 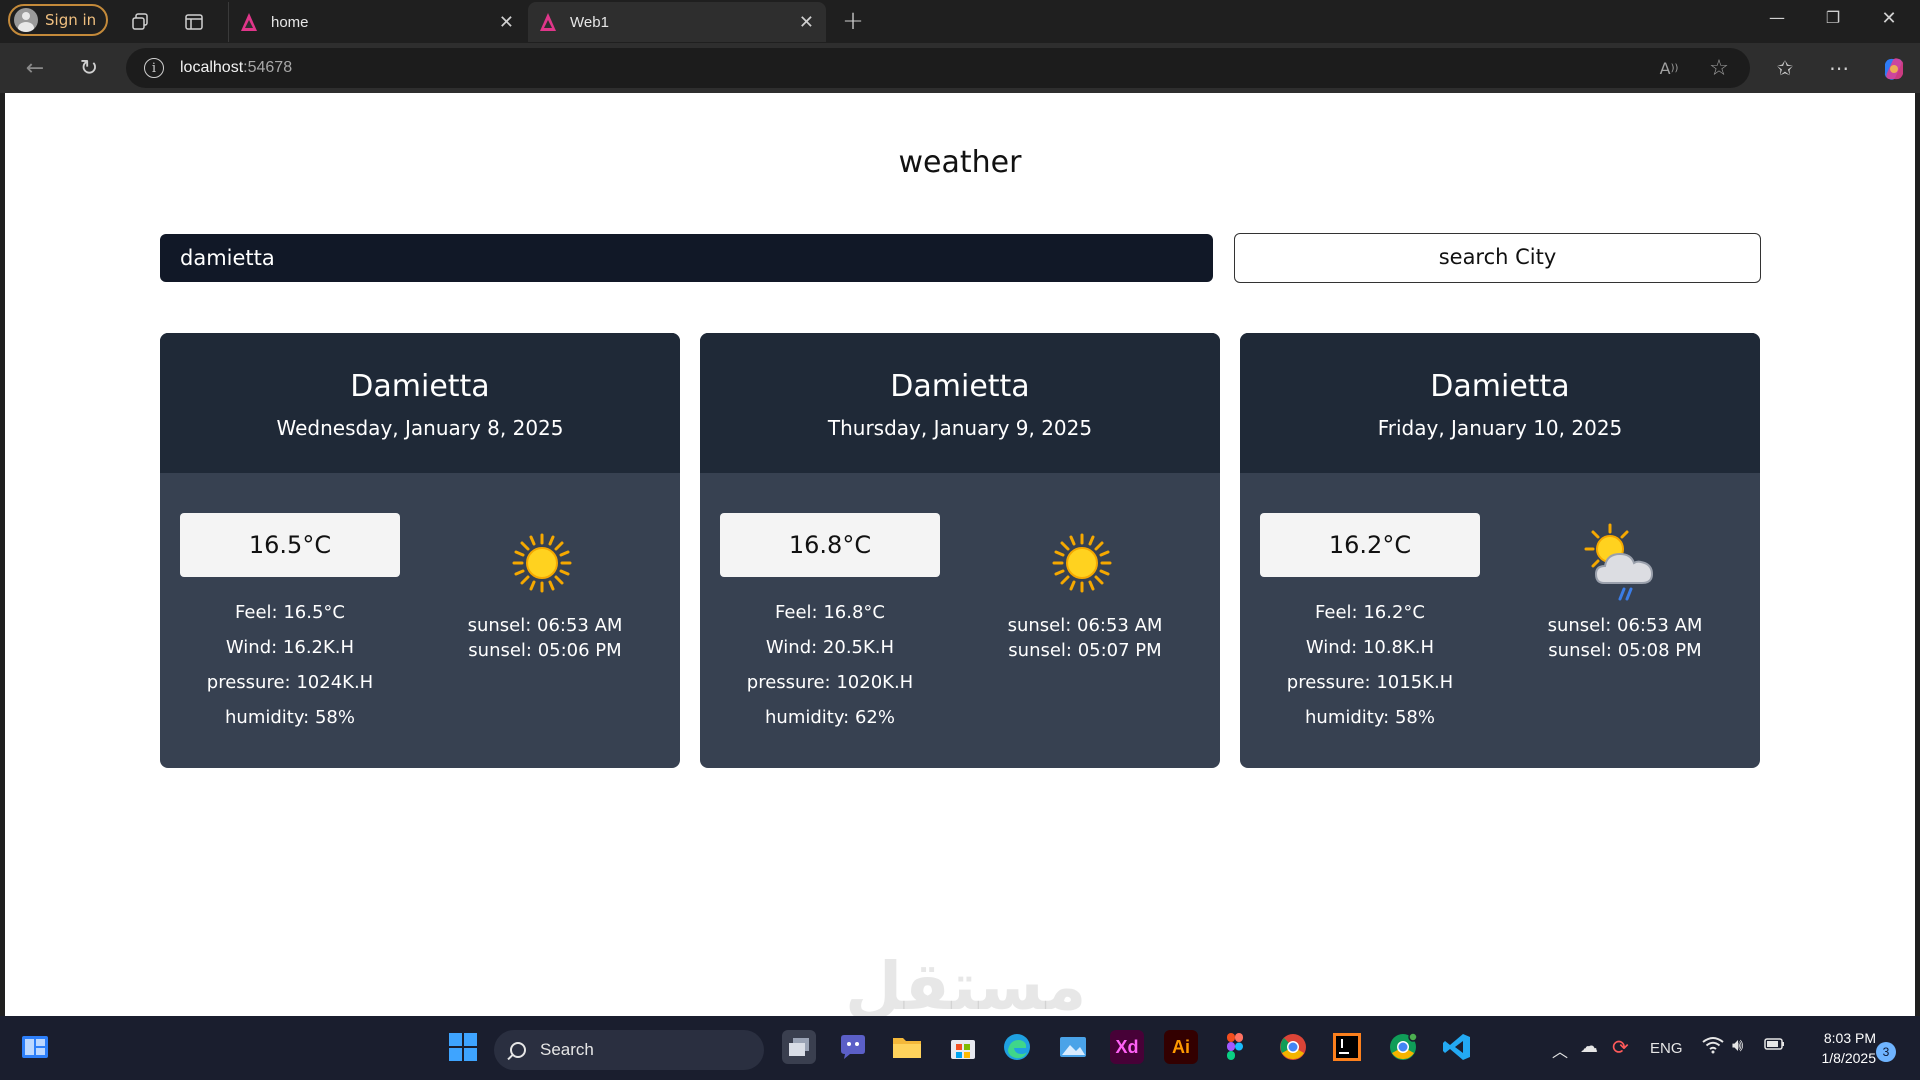 I want to click on search-city-button: search City, so click(x=1497, y=258).